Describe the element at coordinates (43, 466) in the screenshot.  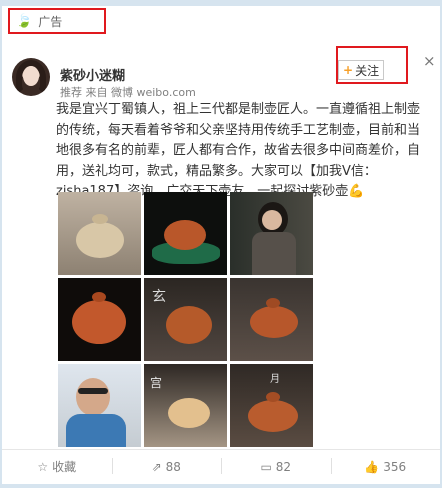
I see `star-icon: ☆` at that location.